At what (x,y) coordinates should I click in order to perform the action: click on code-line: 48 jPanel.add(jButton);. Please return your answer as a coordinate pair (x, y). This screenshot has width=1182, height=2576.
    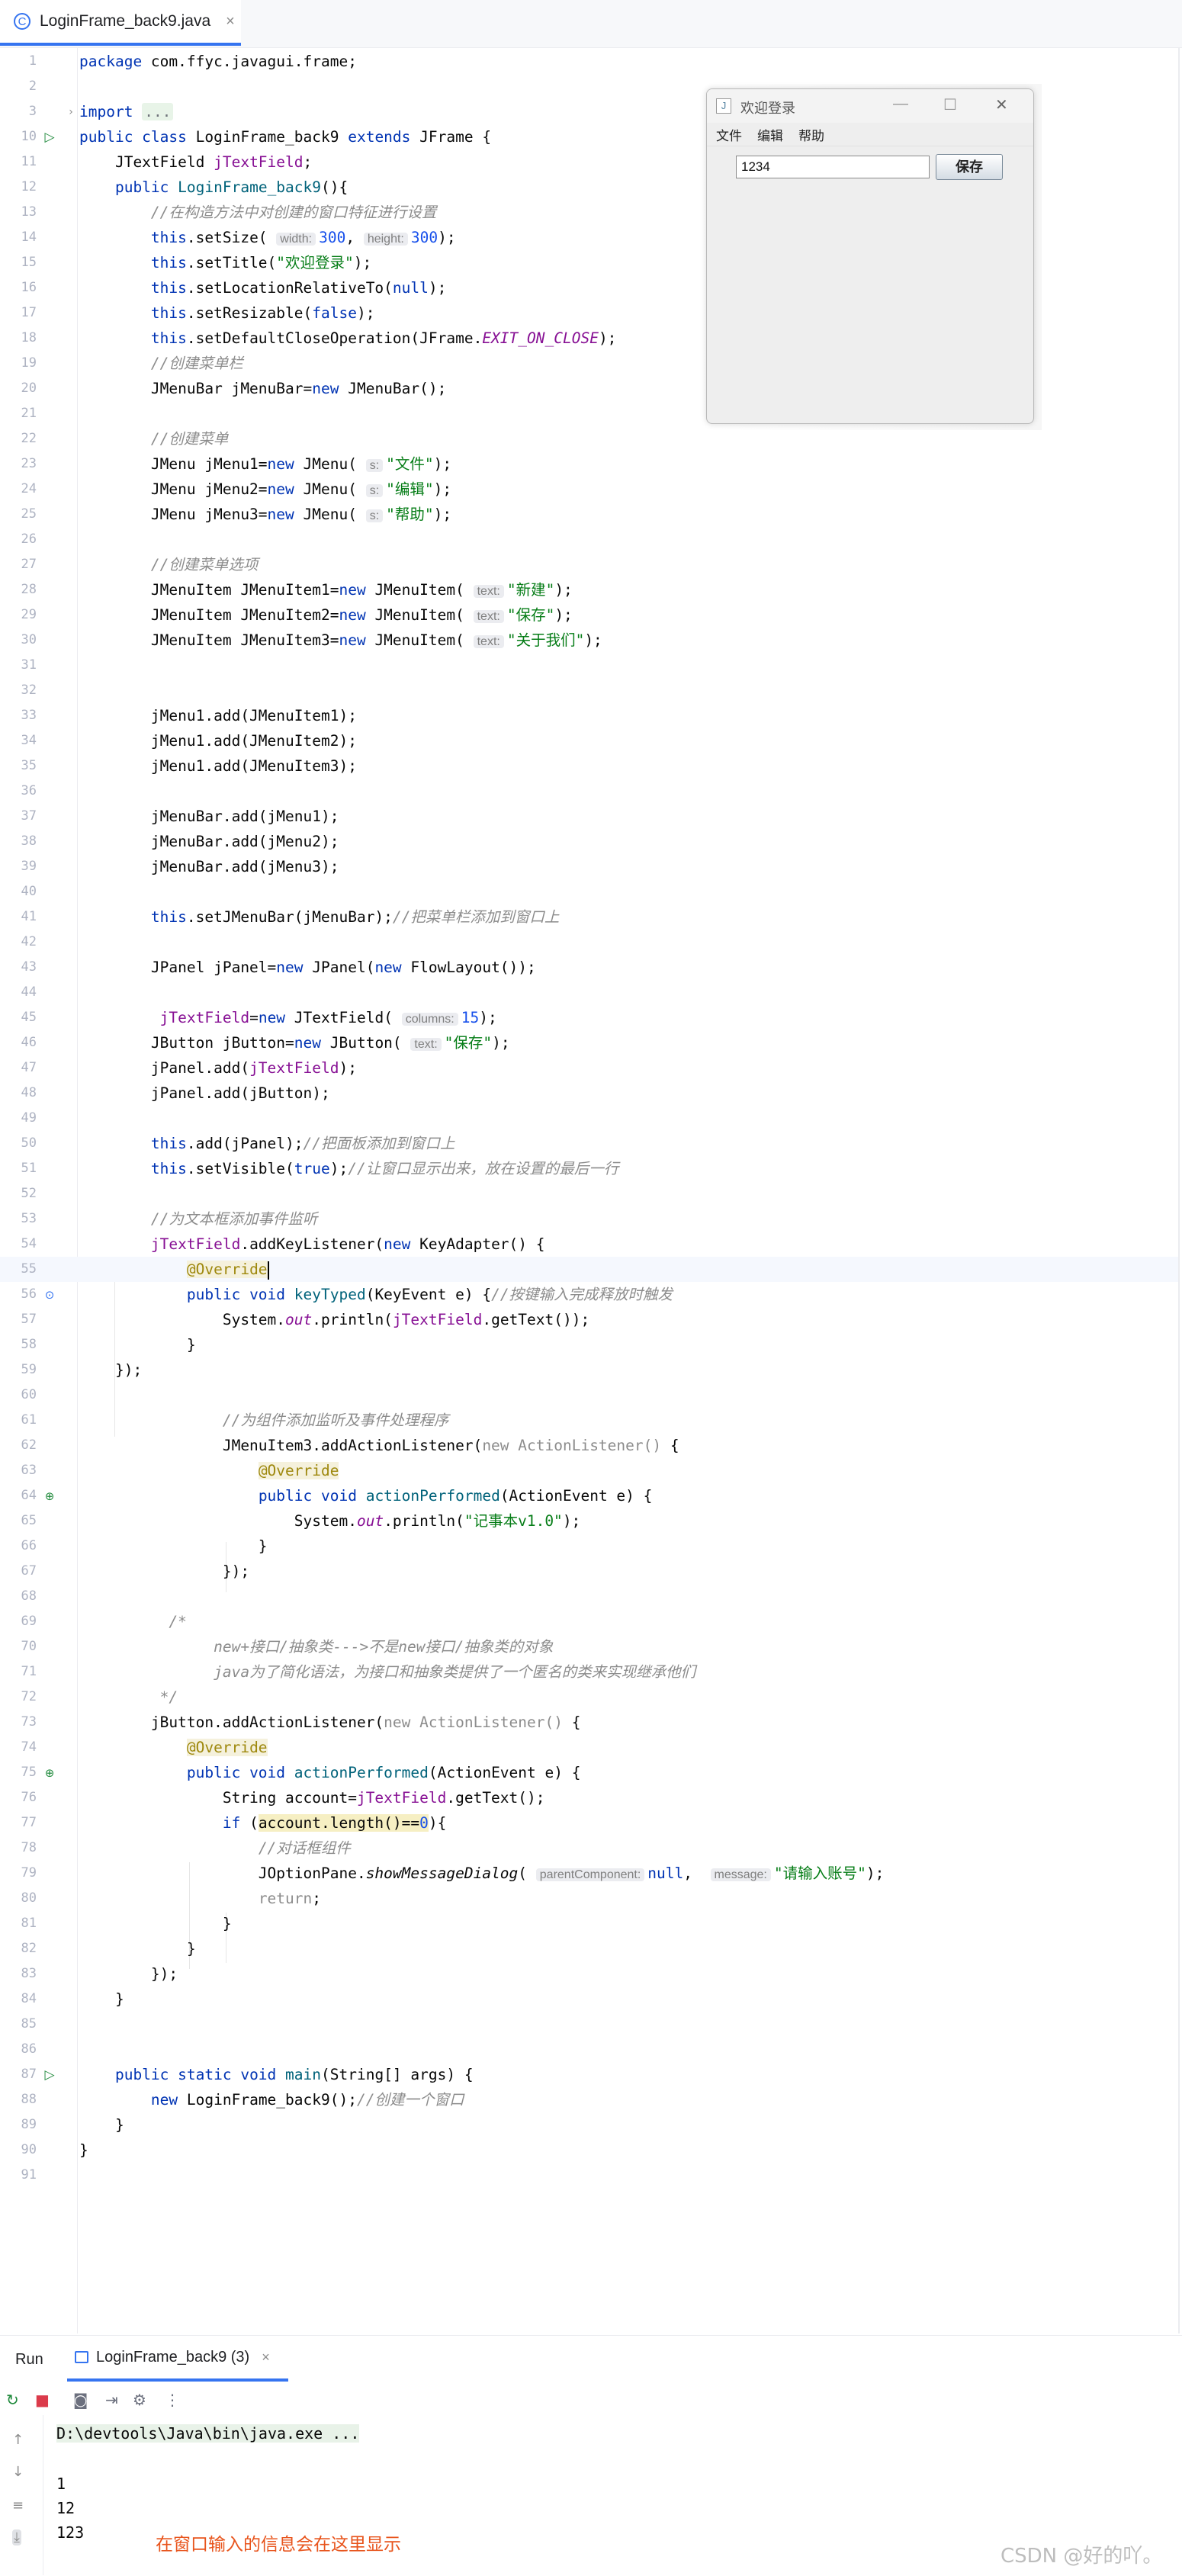
    Looking at the image, I should click on (589, 1093).